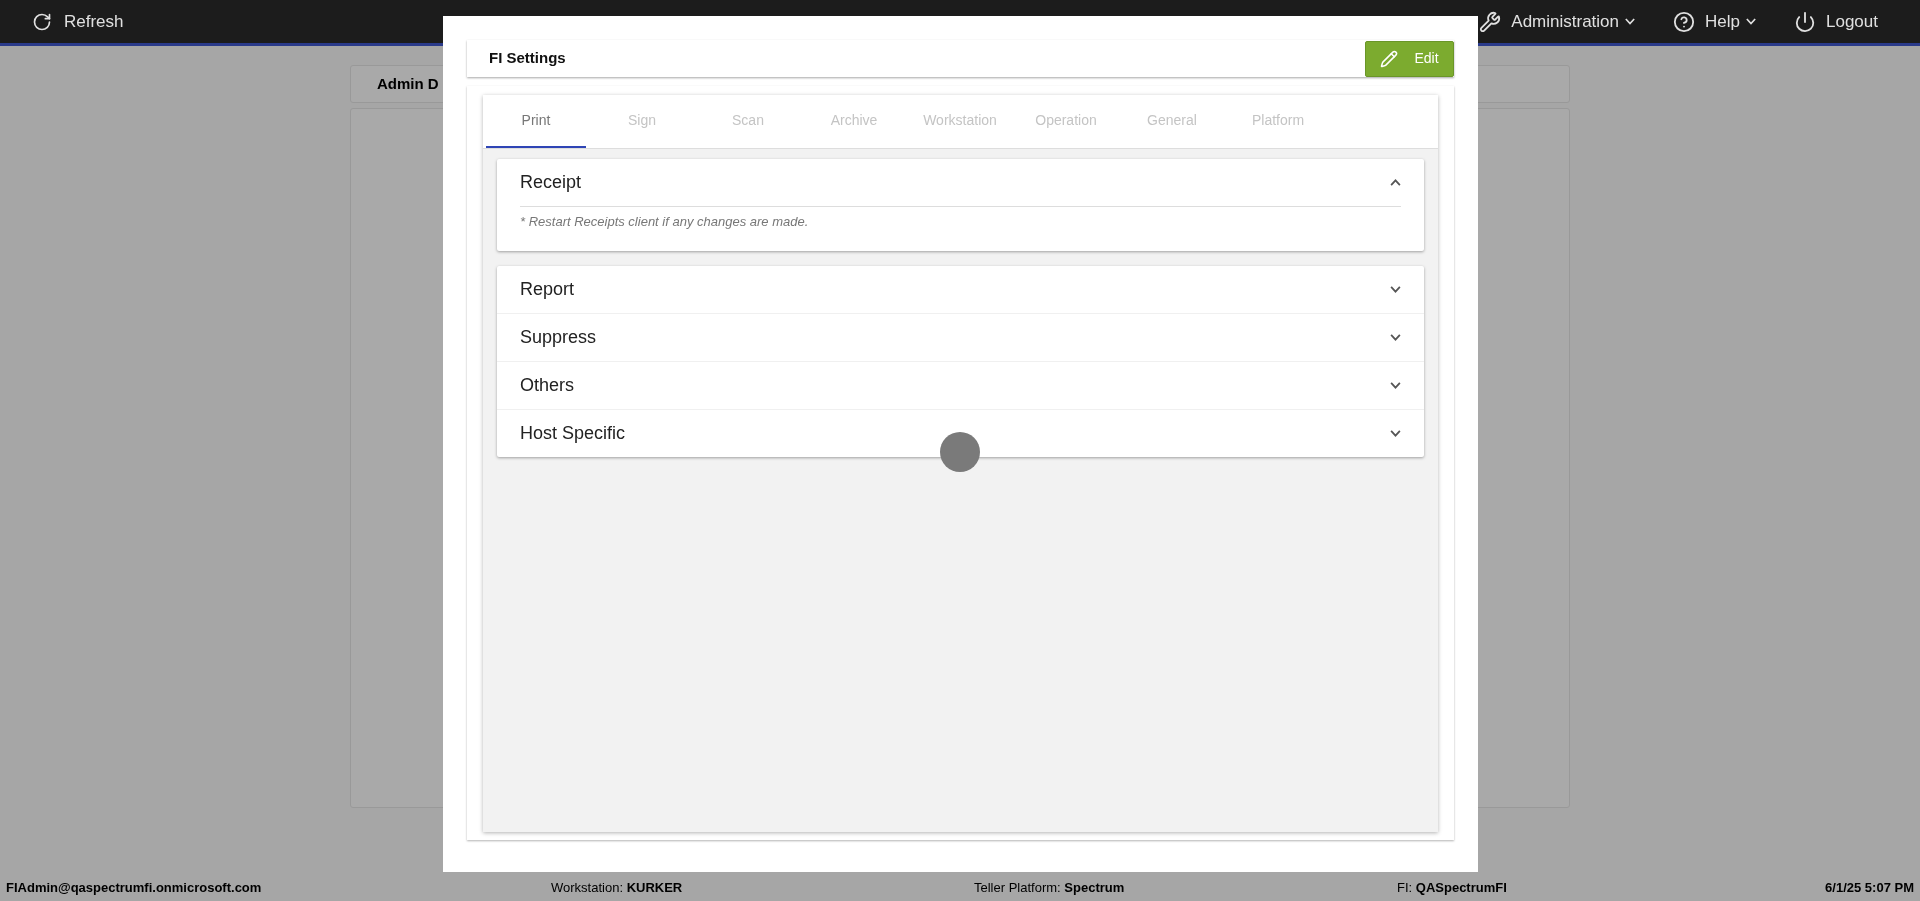 Image resolution: width=1920 pixels, height=901 pixels. Describe the element at coordinates (1684, 21) in the screenshot. I see `help-icon` at that location.